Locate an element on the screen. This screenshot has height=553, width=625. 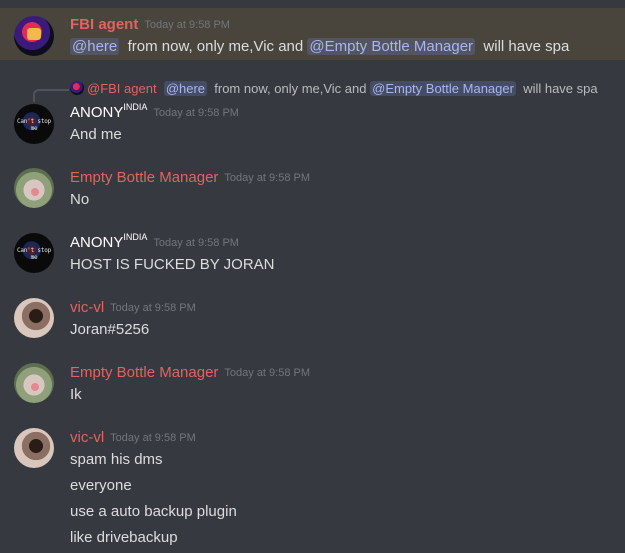
username: FBI agent Today at 9:58 PM is located at coordinates (150, 24).